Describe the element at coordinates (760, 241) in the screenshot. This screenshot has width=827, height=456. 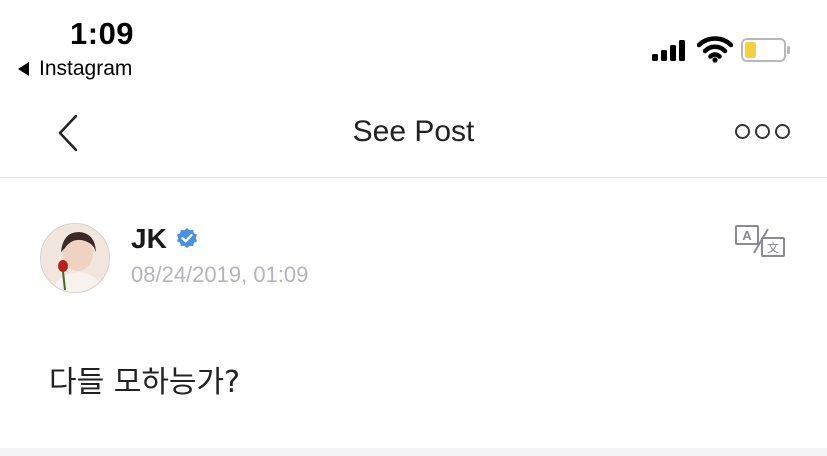
I see `translate-icon: A 文` at that location.